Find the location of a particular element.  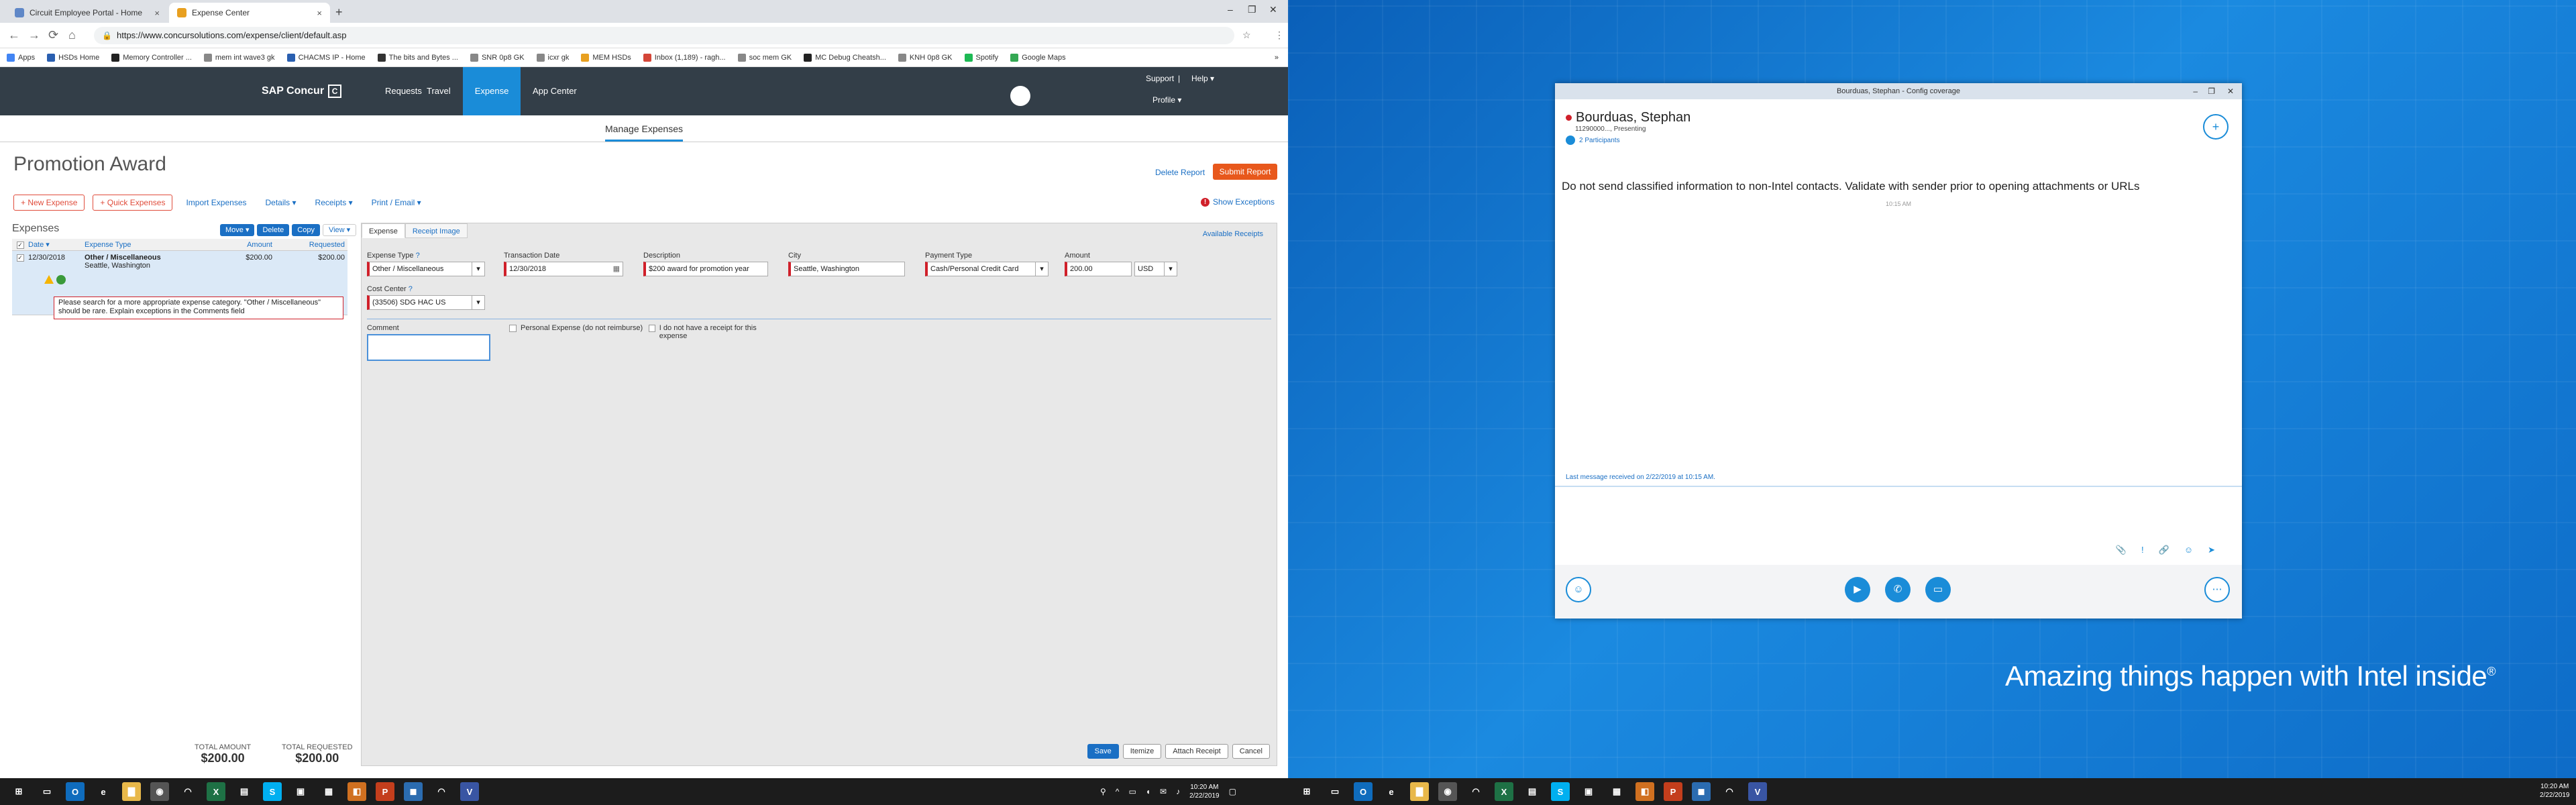

bookmark-item: Spotify is located at coordinates (981, 57).